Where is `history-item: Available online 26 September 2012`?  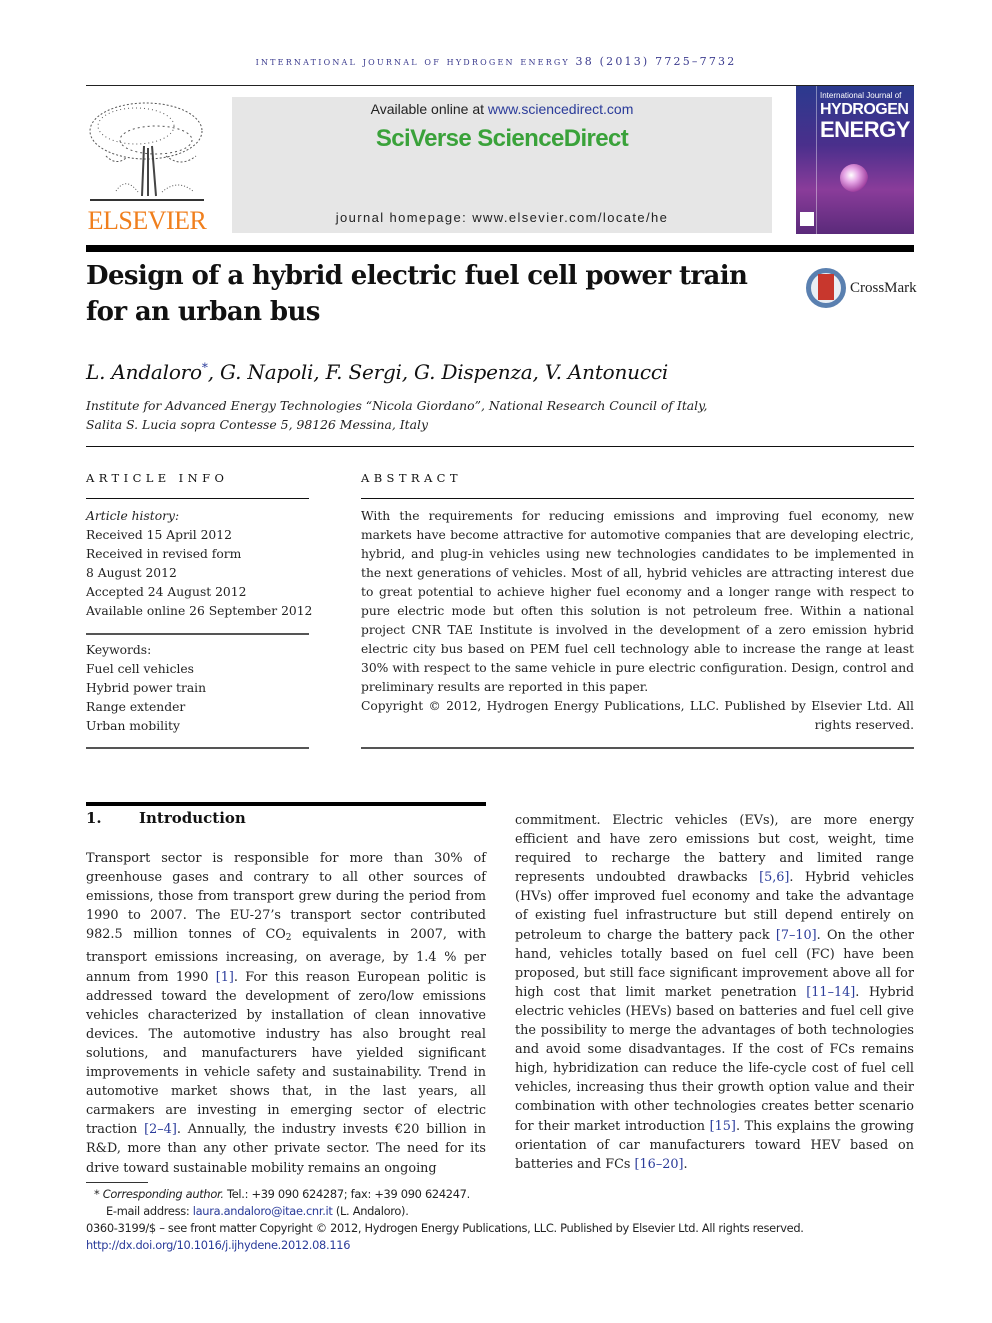 history-item: Available online 26 September 2012 is located at coordinates (199, 611).